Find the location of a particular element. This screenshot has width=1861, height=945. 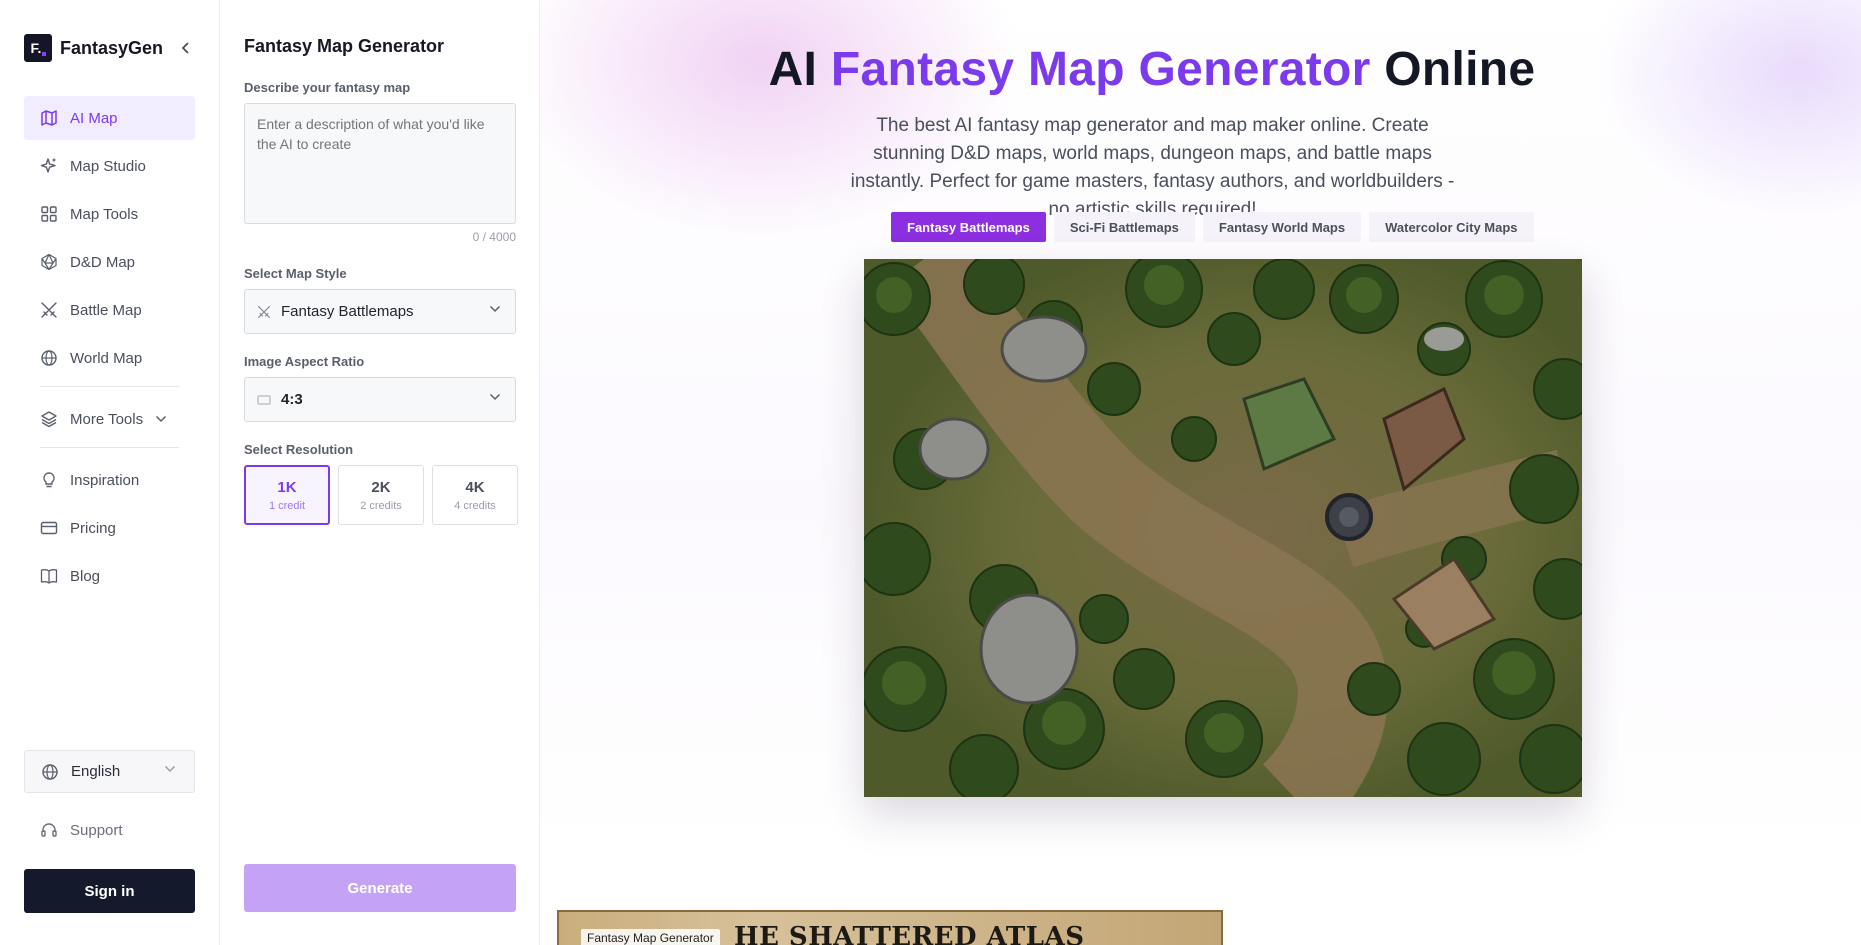

chevron-left-icon is located at coordinates (185, 48).